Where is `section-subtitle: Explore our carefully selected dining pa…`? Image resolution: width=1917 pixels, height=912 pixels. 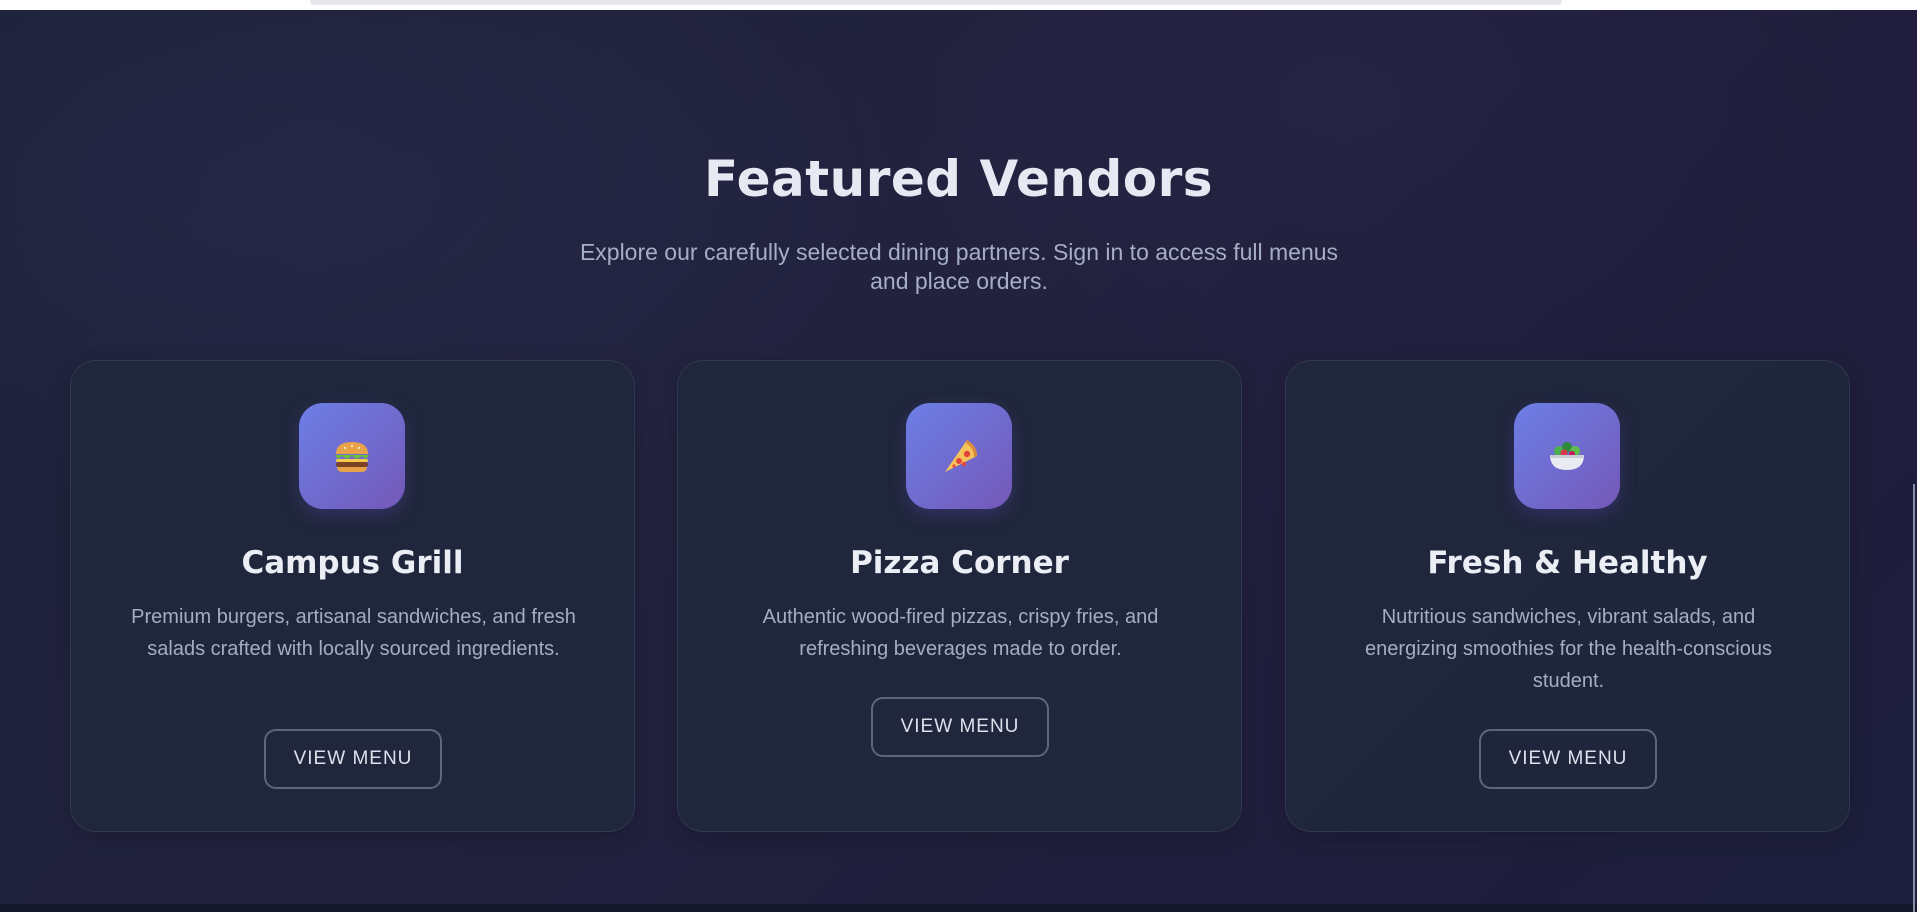
section-subtitle: Explore our carefully selected dining pa… is located at coordinates (959, 266).